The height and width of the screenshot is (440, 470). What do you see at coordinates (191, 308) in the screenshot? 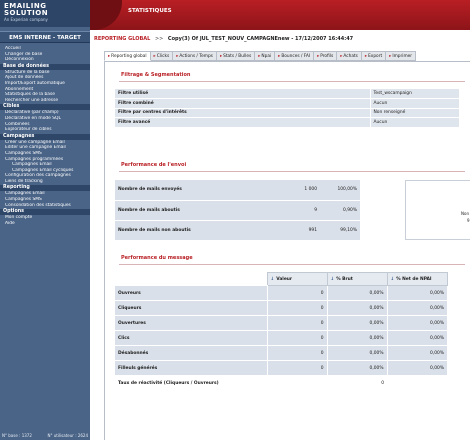
I see `message-label: Cliqueurs` at bounding box center [191, 308].